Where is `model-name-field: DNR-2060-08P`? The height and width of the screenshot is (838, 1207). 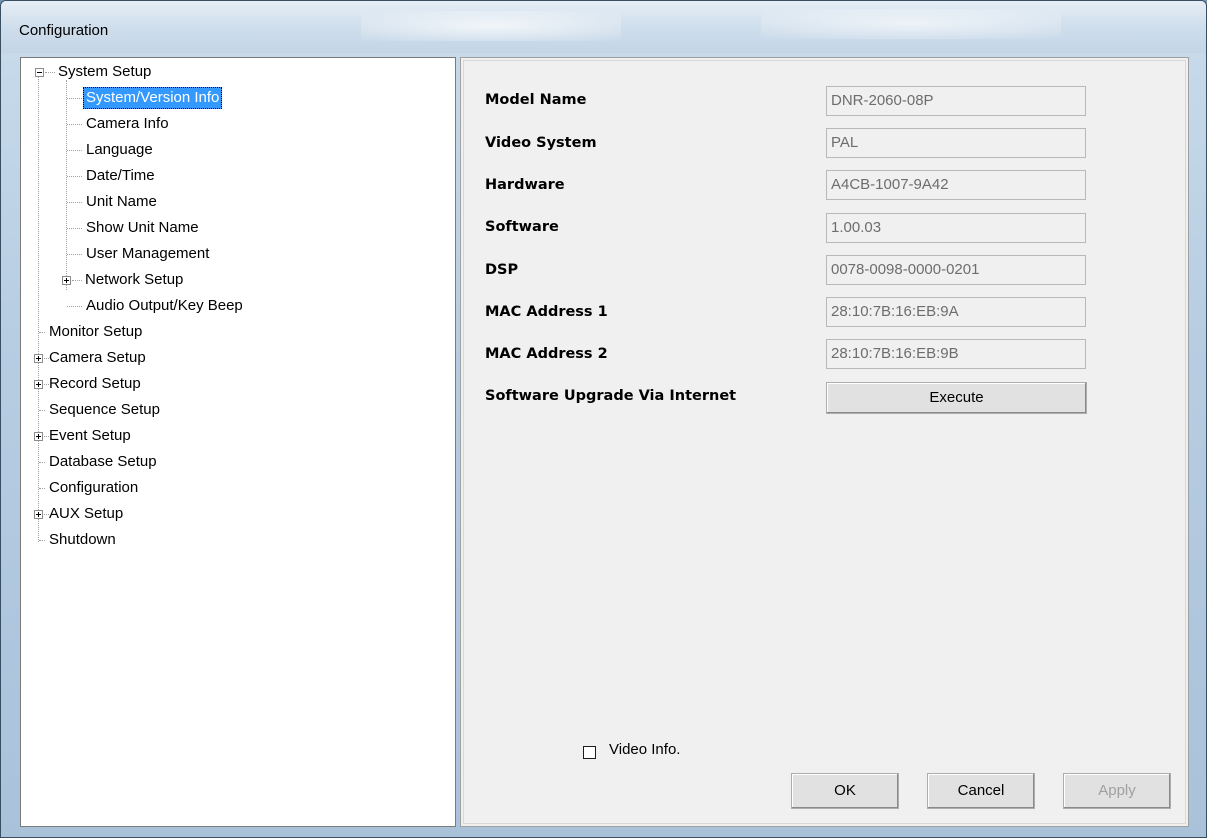 model-name-field: DNR-2060-08P is located at coordinates (956, 101).